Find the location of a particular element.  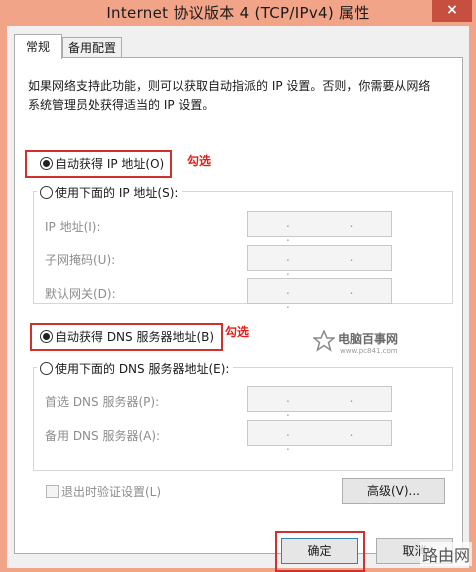

watermark-logo: 电脑百事网 www.pc841.com is located at coordinates (373, 345).